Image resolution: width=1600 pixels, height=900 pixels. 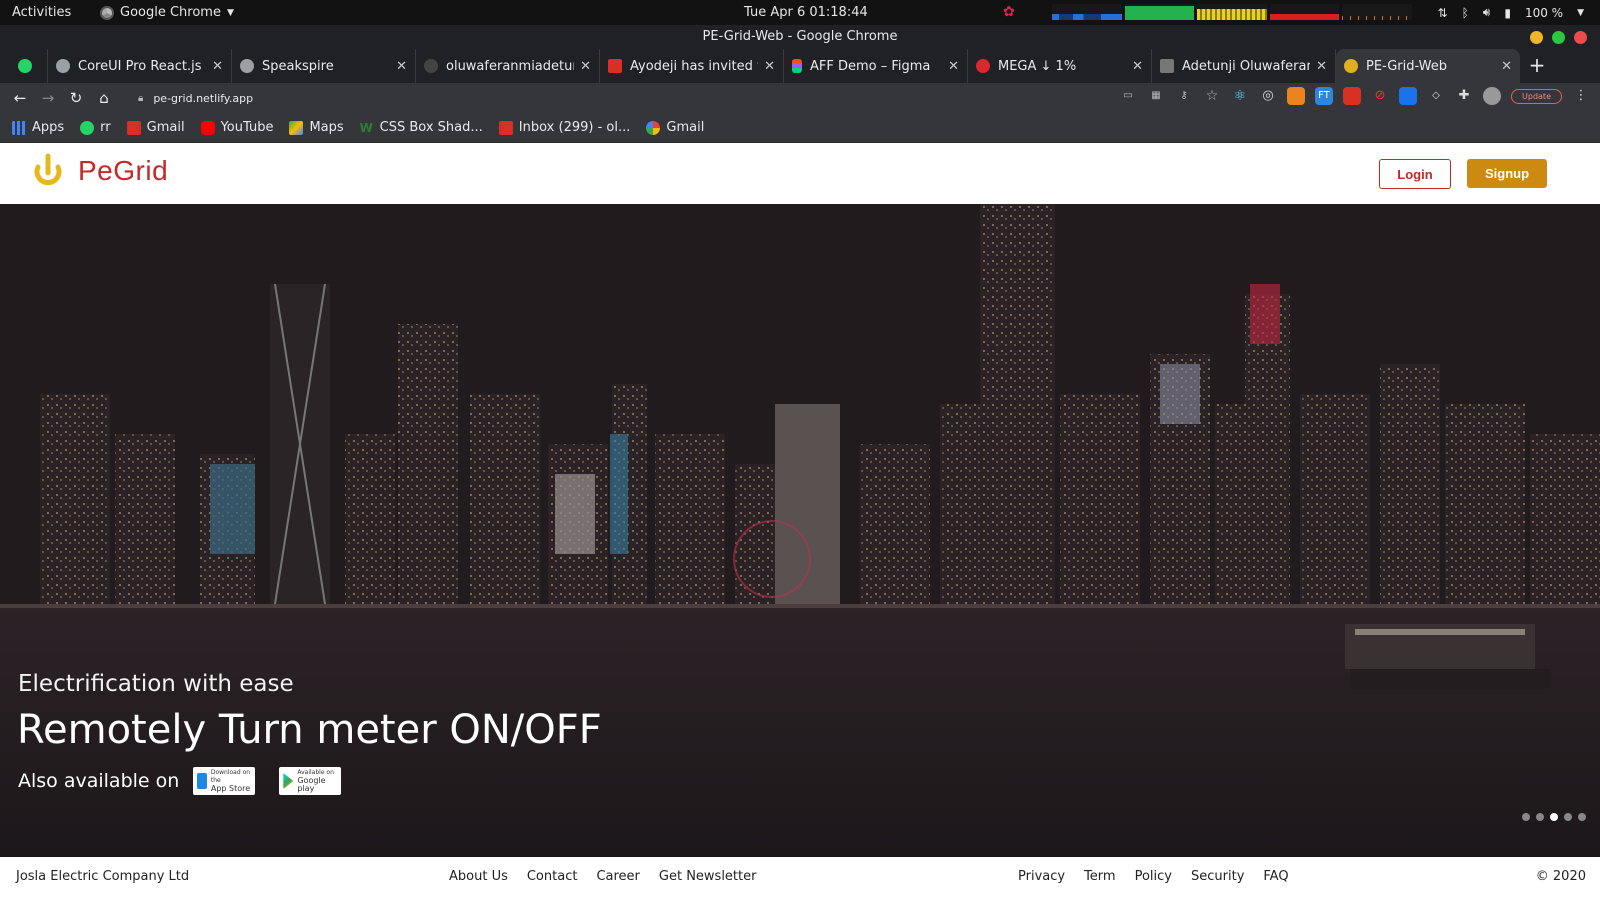 What do you see at coordinates (1415, 174) in the screenshot?
I see `login-button: Login` at bounding box center [1415, 174].